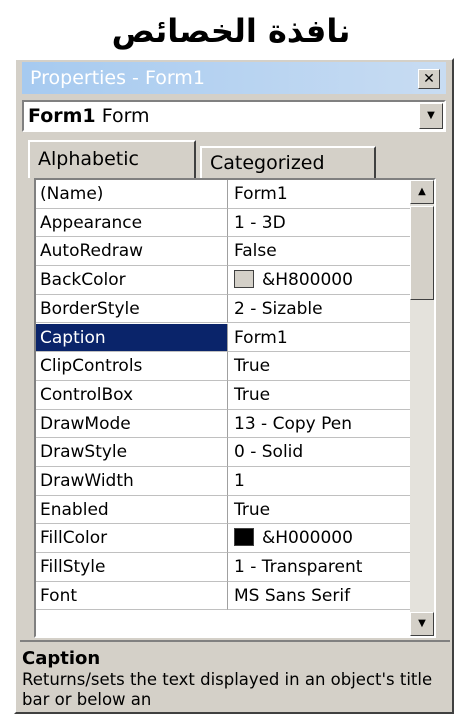 This screenshot has width=462, height=718. Describe the element at coordinates (125, 116) in the screenshot. I see `object-type: Form` at that location.